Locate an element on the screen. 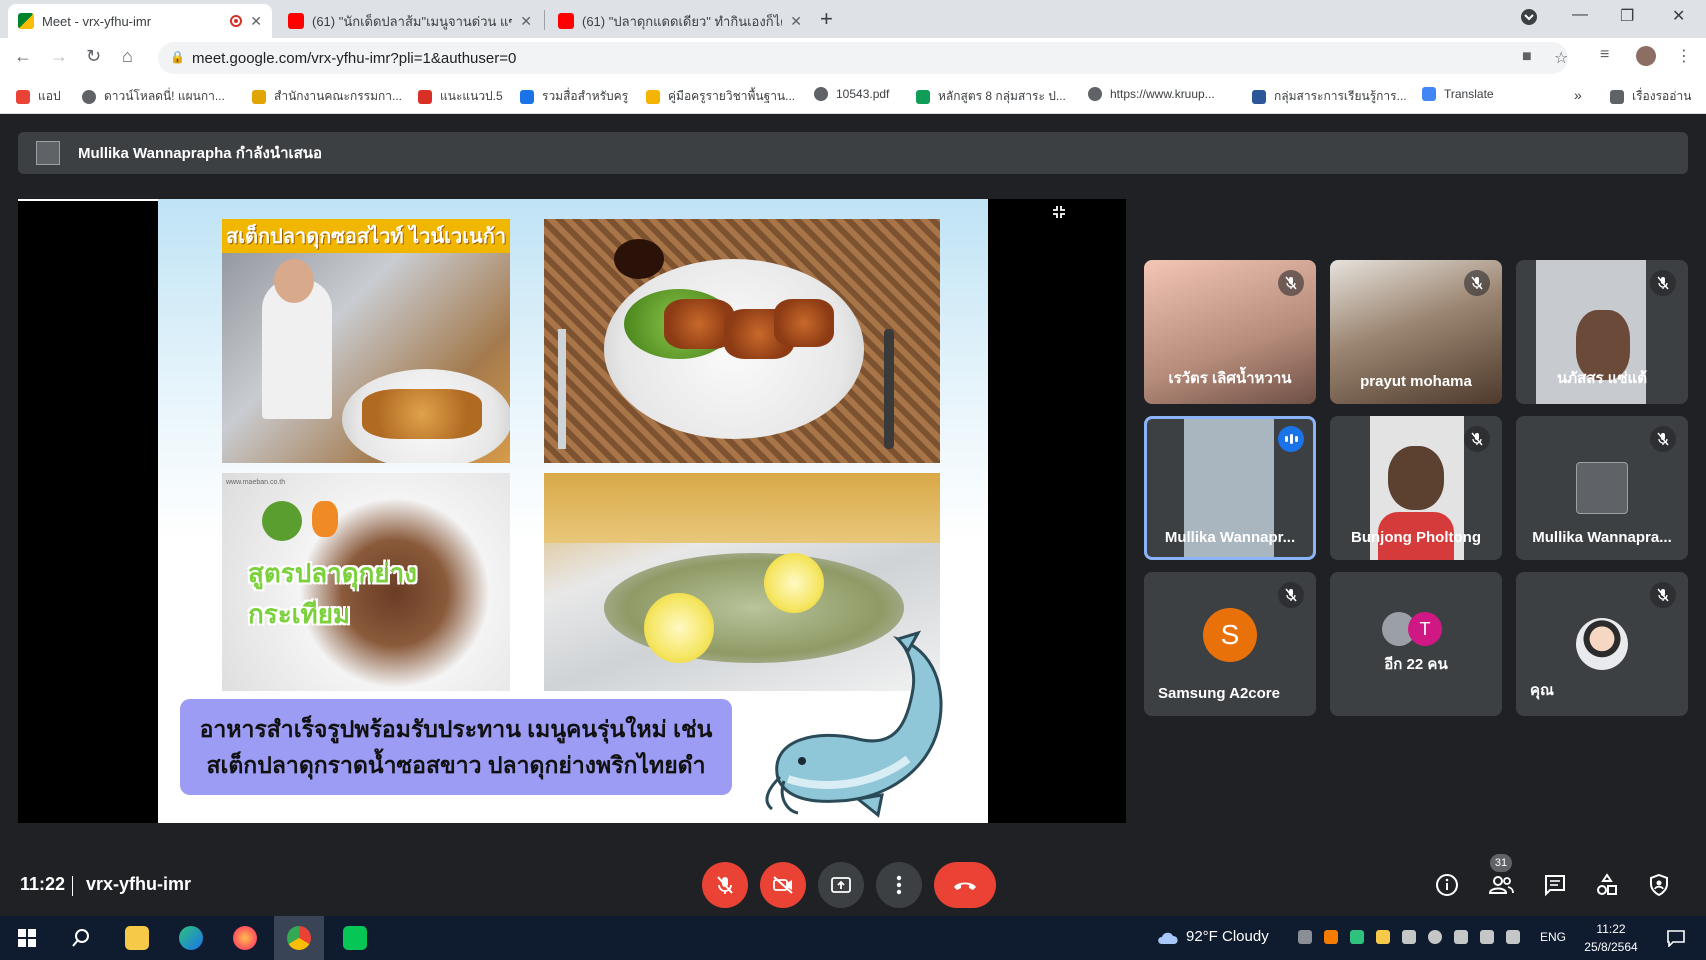 This screenshot has height=960, width=1706. participant-name: Samsung A2core is located at coordinates (1219, 693).